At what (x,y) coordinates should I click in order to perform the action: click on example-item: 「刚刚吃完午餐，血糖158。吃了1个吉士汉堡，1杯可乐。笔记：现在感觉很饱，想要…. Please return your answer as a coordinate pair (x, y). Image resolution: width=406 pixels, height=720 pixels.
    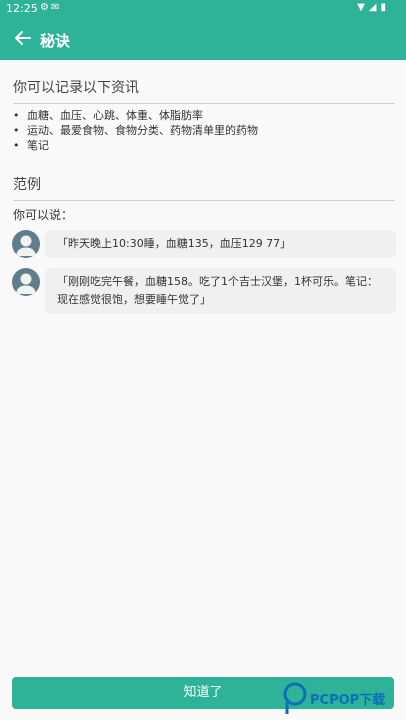
    Looking at the image, I should click on (204, 291).